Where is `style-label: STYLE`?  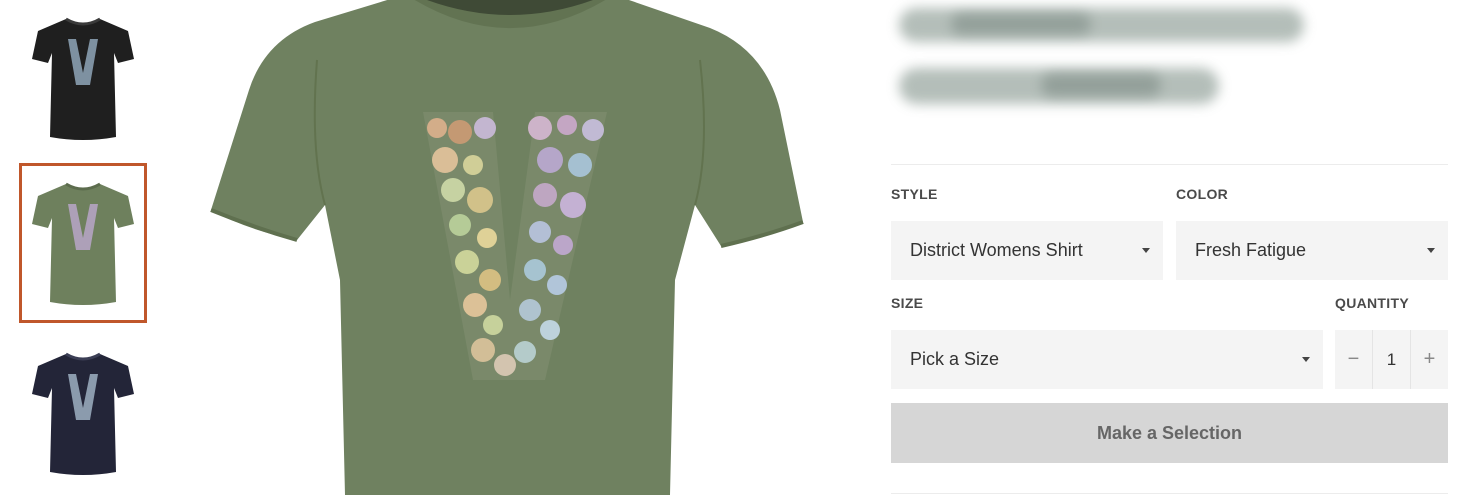
style-label: STYLE is located at coordinates (914, 194).